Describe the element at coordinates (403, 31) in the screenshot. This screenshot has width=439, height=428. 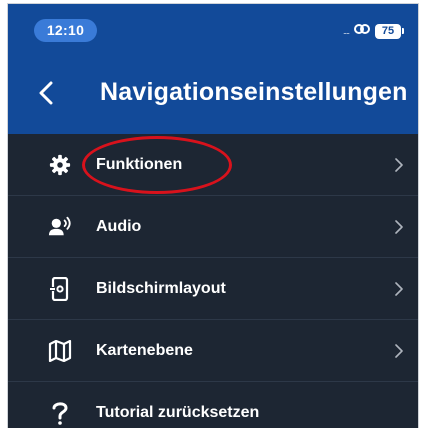
I see `battery-cap` at that location.